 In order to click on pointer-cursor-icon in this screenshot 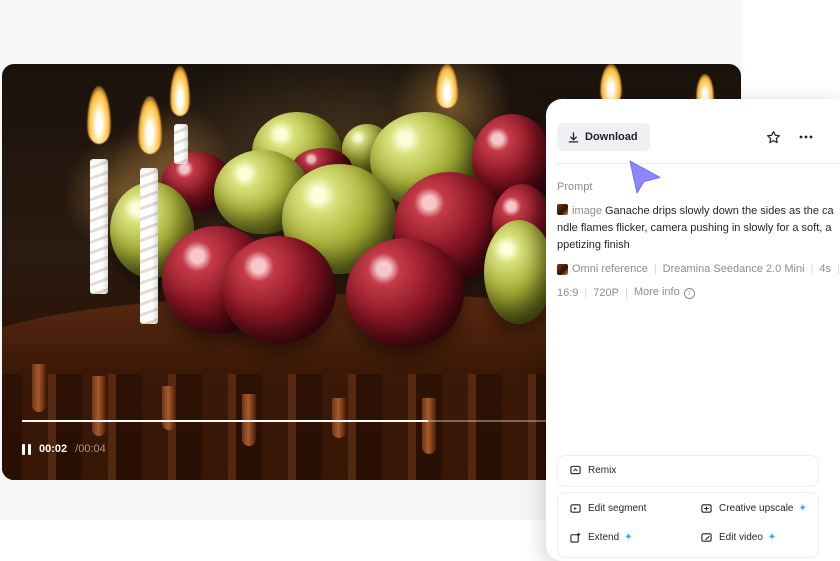, I will do `click(646, 177)`.